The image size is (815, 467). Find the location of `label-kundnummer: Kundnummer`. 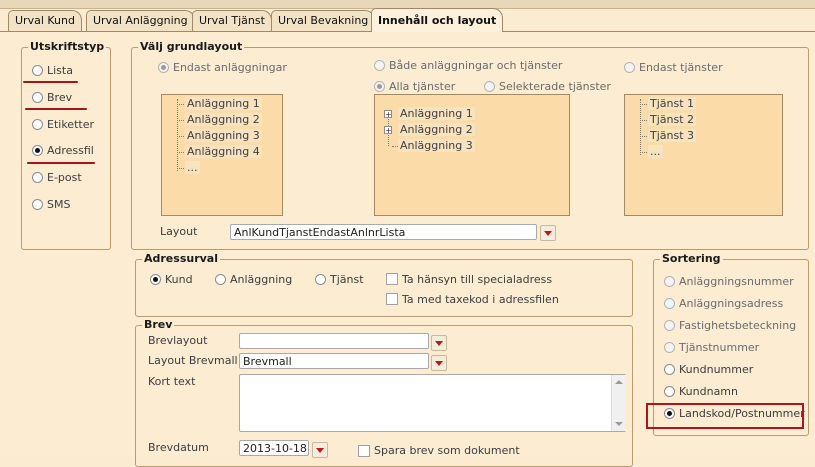

label-kundnummer: Kundnummer is located at coordinates (716, 369).